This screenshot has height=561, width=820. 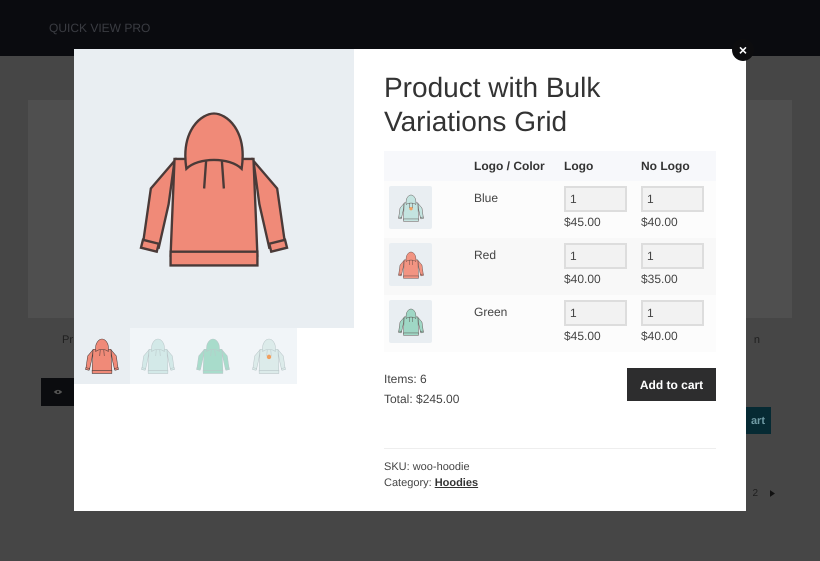 I want to click on variation-name: Green, so click(x=491, y=312).